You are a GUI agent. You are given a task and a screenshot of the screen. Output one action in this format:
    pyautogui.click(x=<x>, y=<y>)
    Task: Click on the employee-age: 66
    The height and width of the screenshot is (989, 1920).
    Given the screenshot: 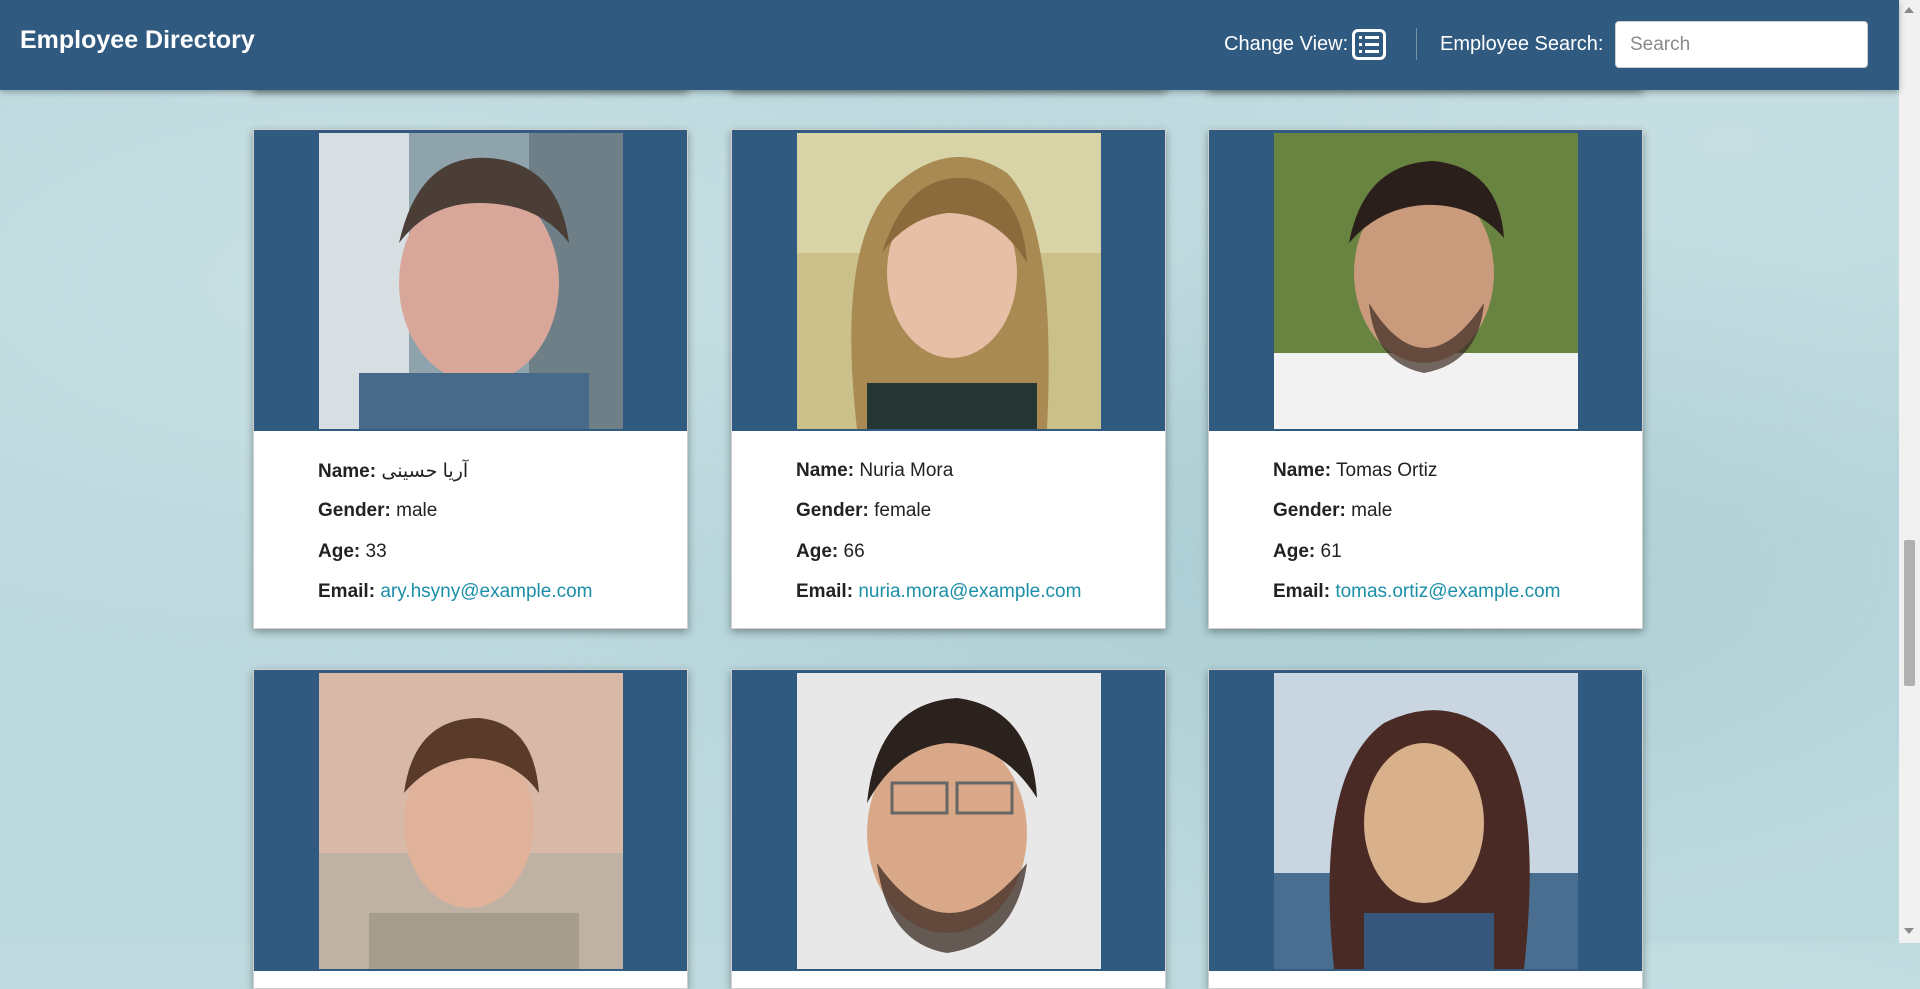 What is the action you would take?
    pyautogui.click(x=854, y=551)
    